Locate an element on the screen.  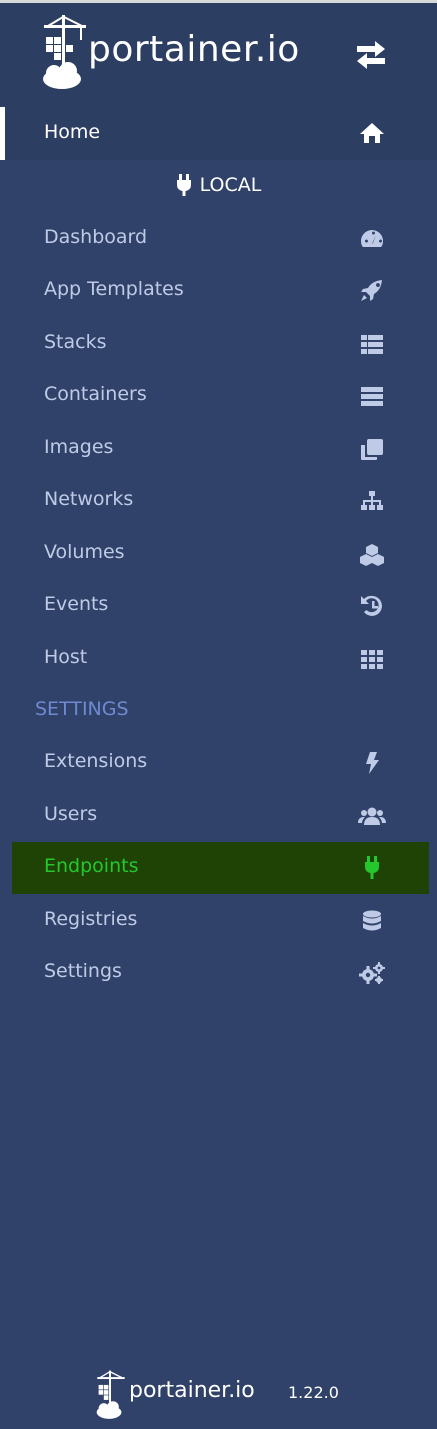
nav-registries-label: Registries is located at coordinates (91, 919).